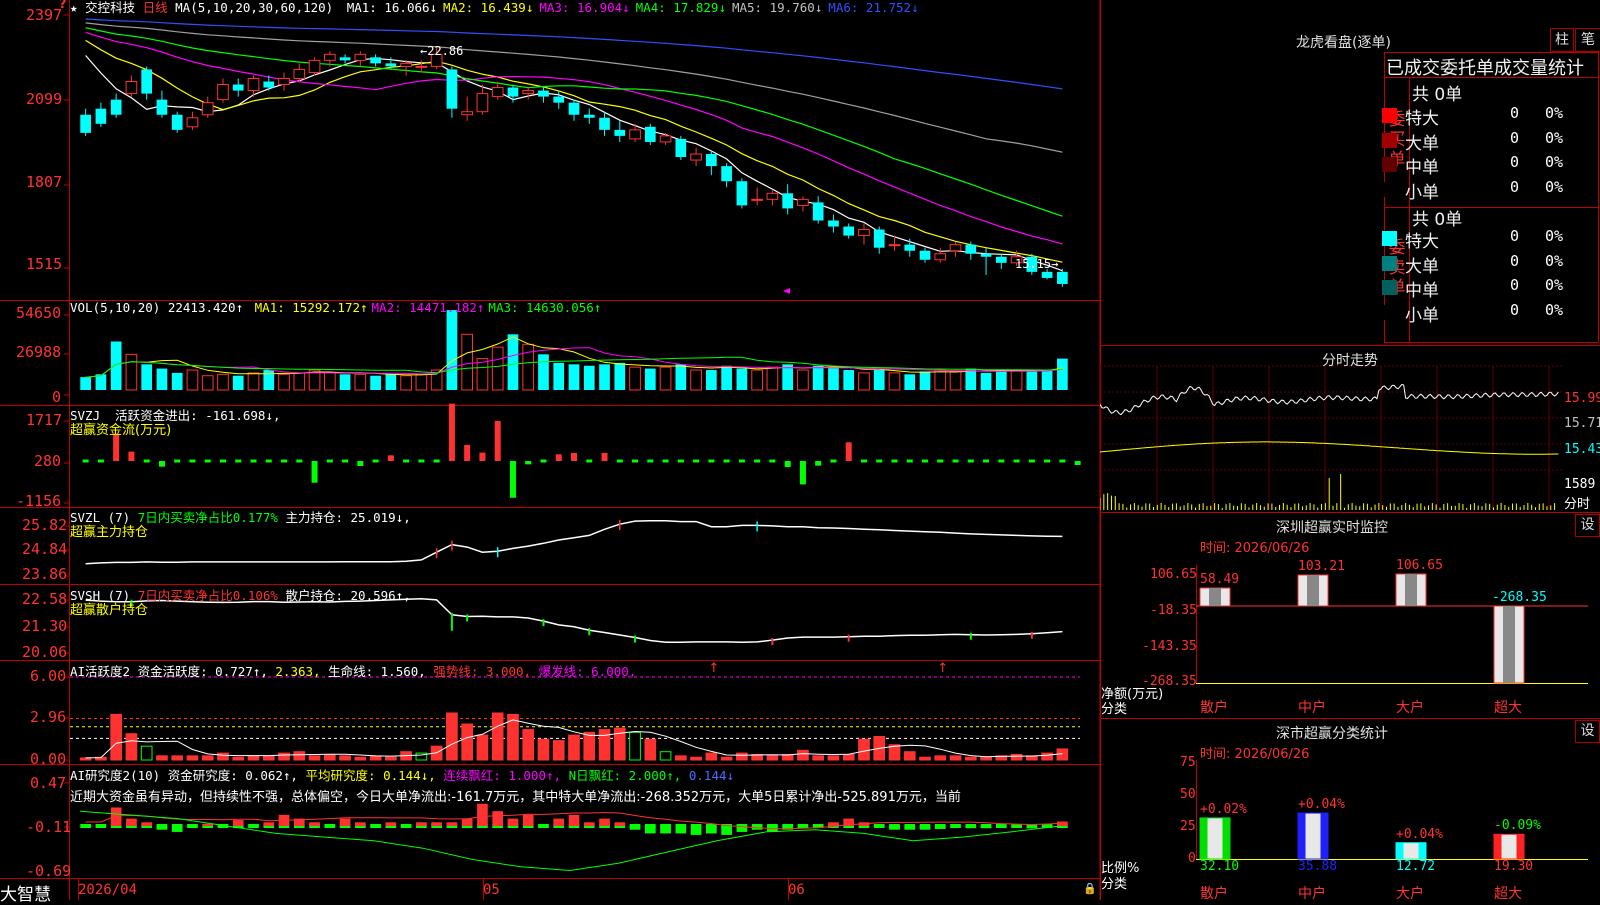  Describe the element at coordinates (1554, 260) in the screenshot. I see `sell-row-pct-2: 0%` at that location.